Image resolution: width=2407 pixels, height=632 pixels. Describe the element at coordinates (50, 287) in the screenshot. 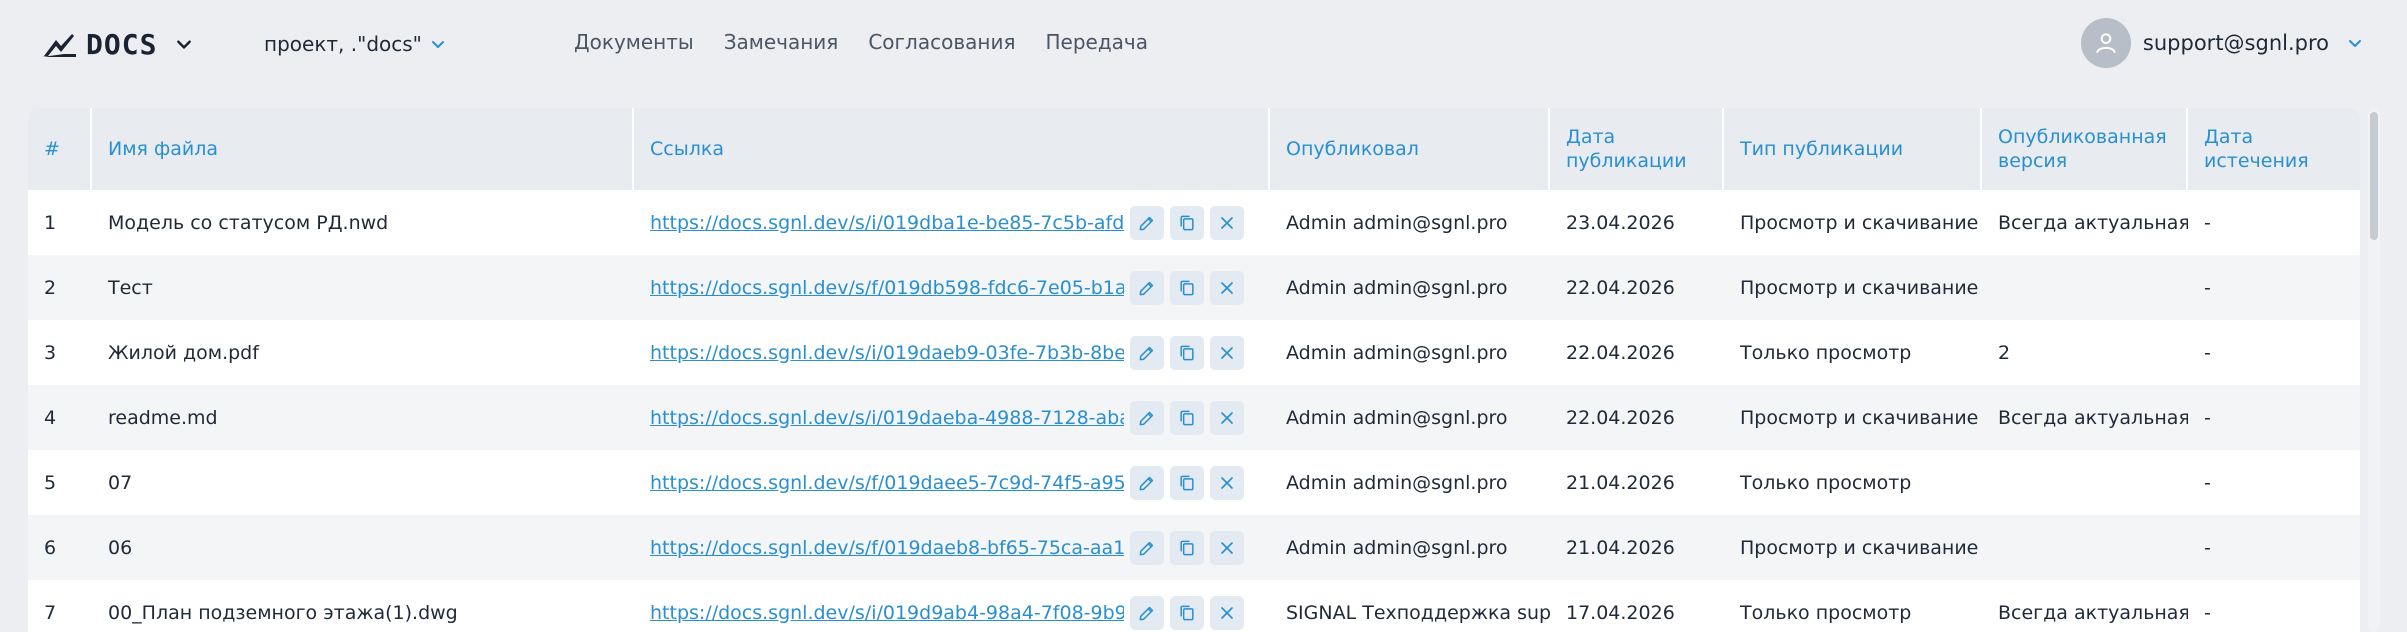

I see `row-number: 2` at that location.